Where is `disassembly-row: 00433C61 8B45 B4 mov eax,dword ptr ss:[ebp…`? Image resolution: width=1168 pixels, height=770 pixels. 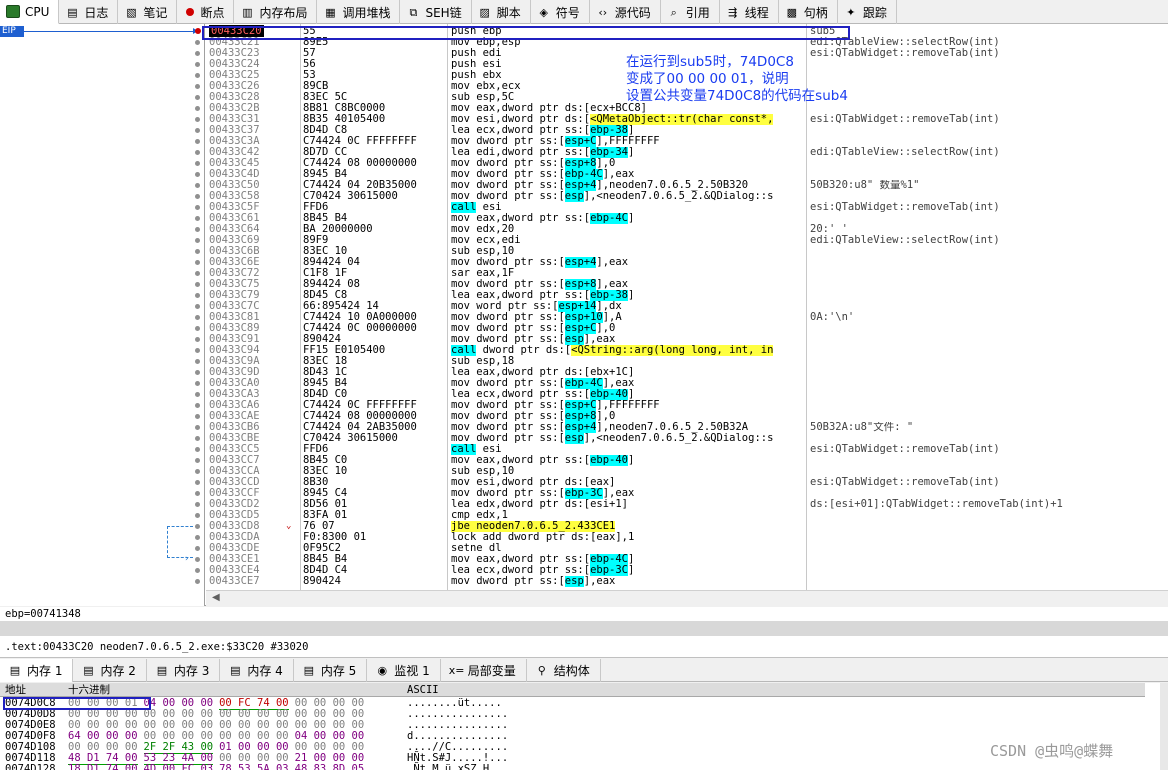 disassembly-row: 00433C61 8B45 B4 mov eax,dword ptr ss:[ebp… is located at coordinates (584, 218).